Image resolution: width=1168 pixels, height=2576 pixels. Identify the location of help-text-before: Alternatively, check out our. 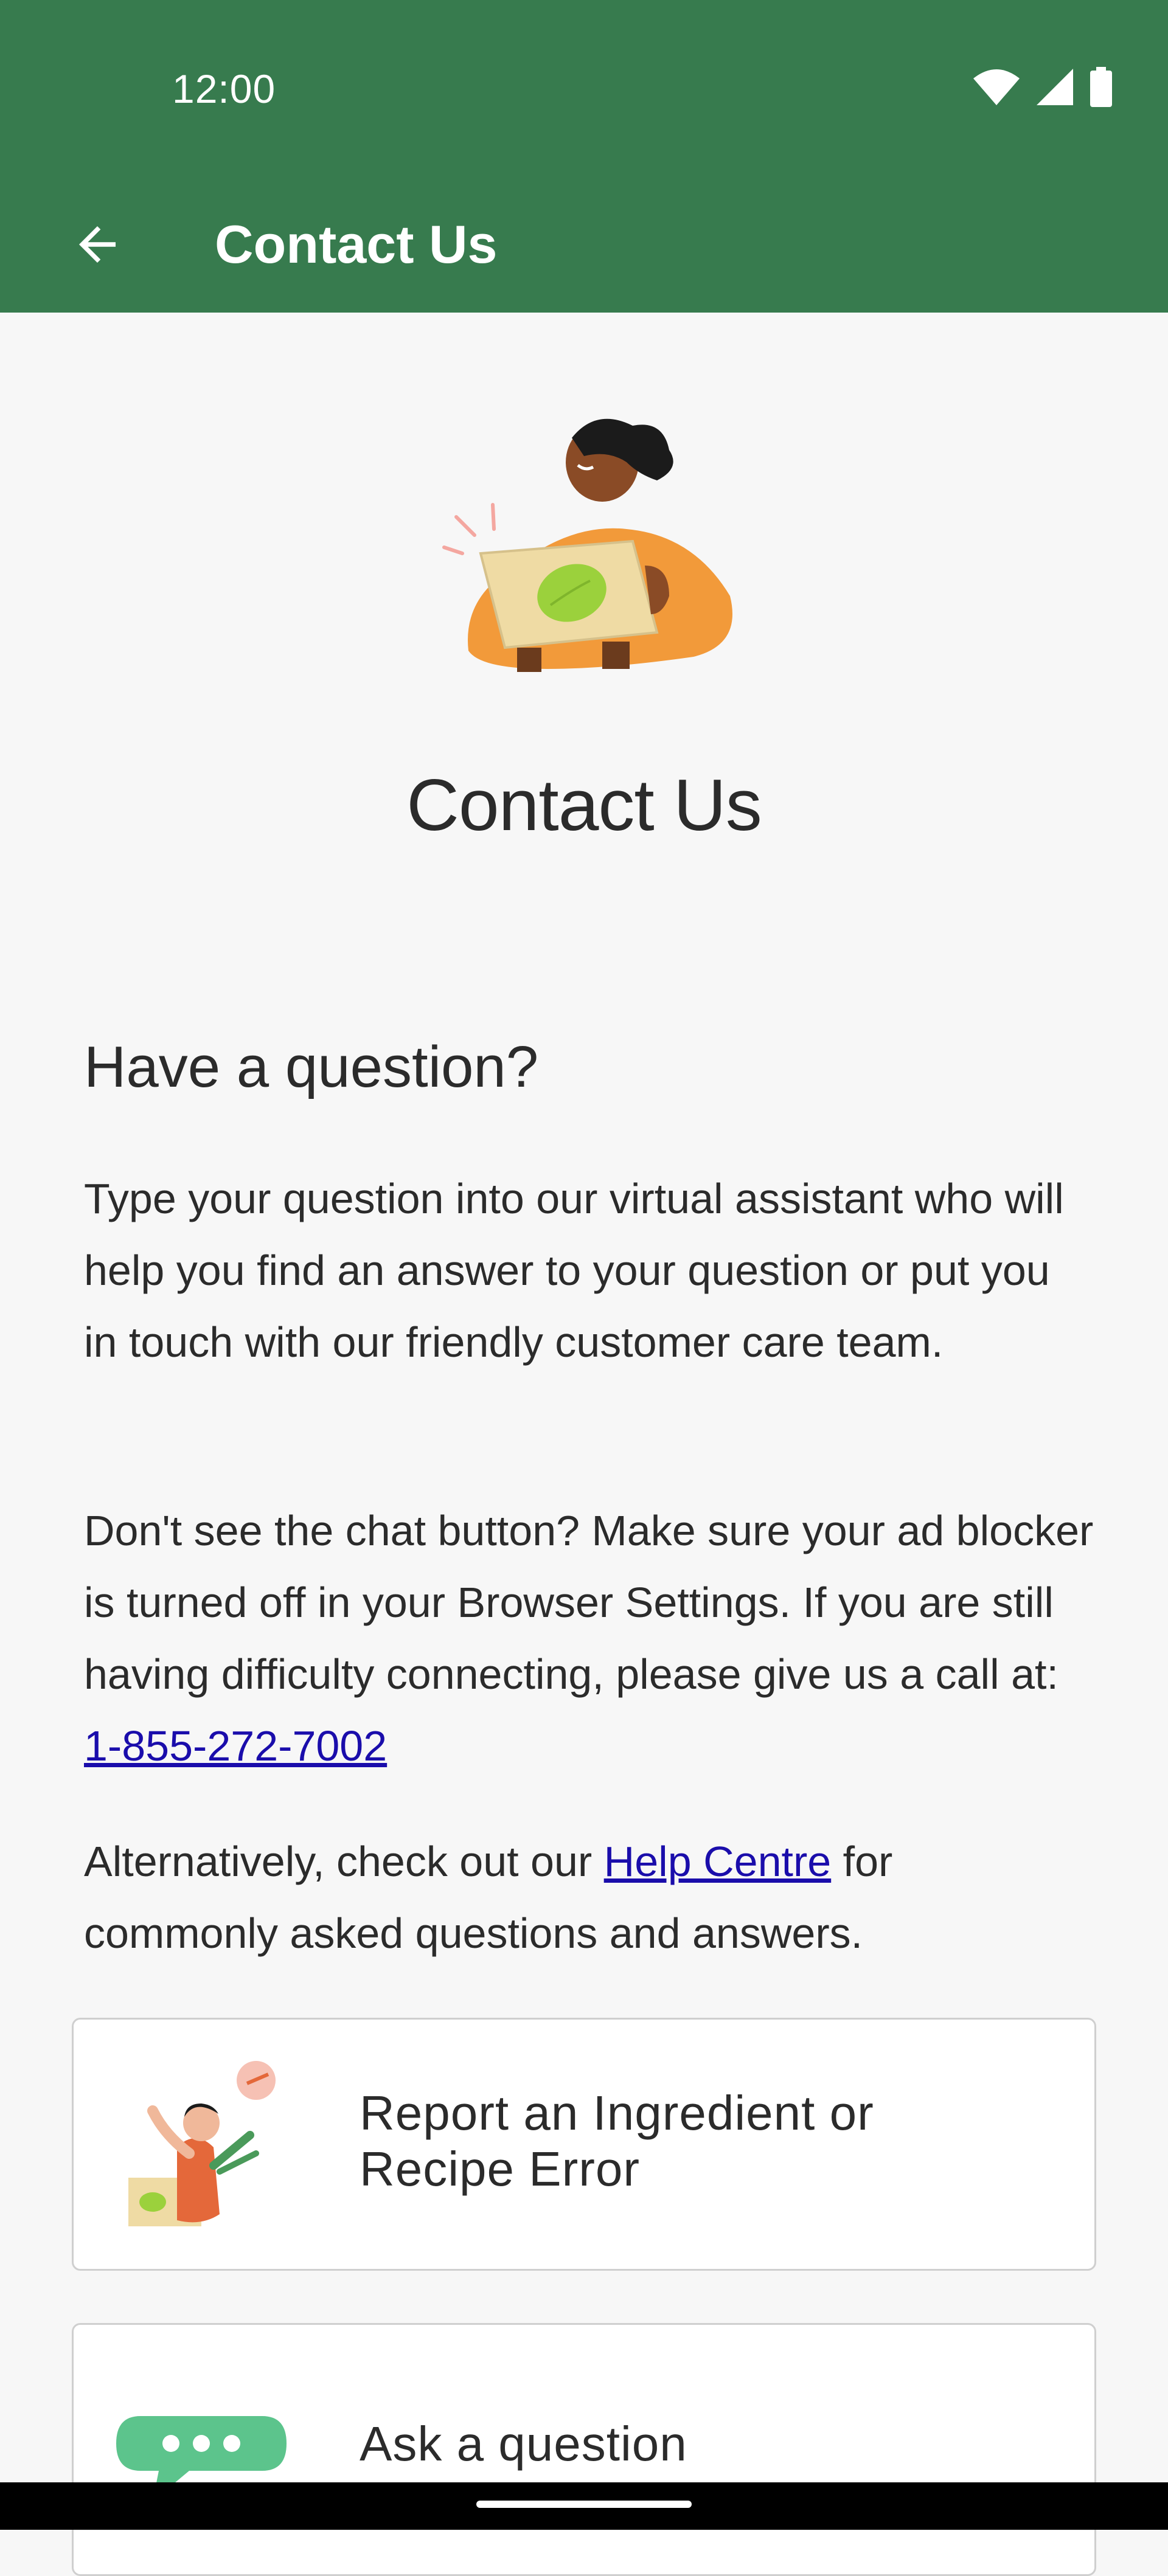
(344, 1861).